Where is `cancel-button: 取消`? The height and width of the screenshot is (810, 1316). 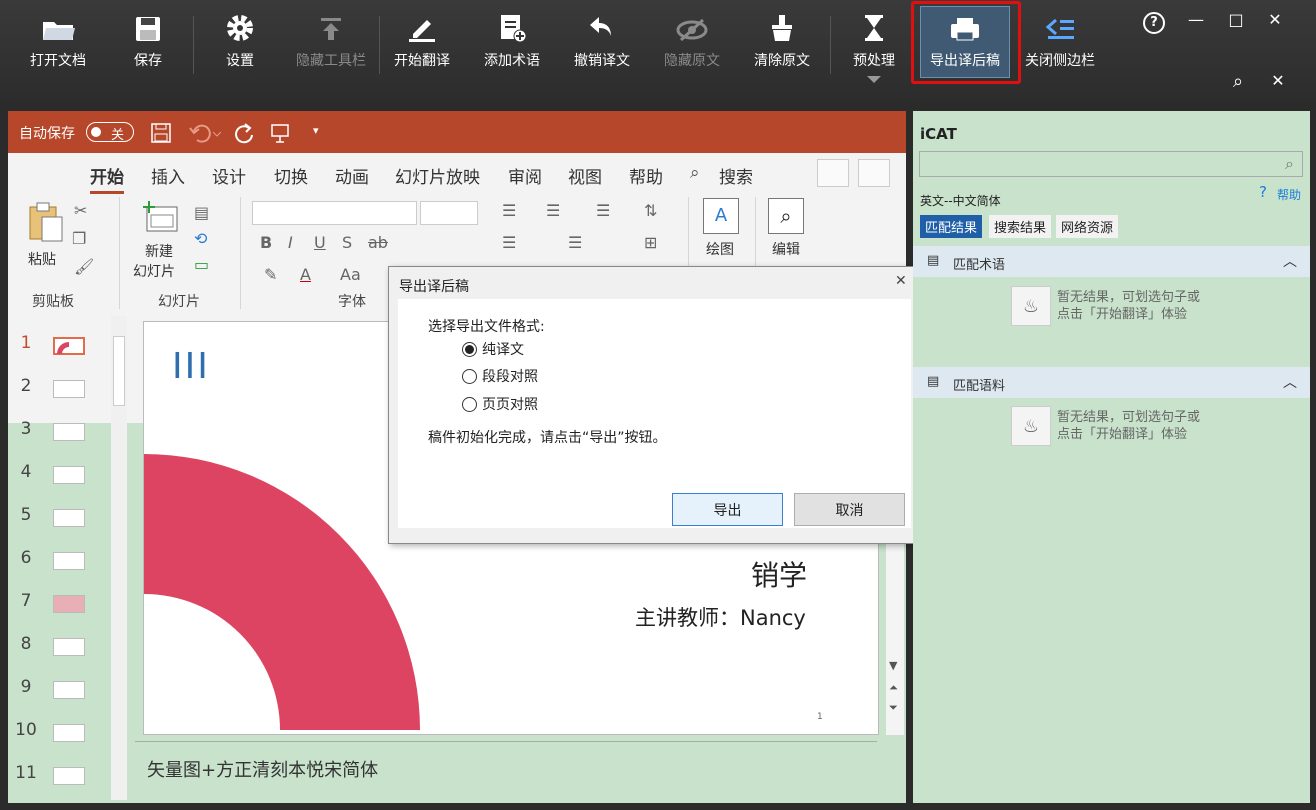 cancel-button: 取消 is located at coordinates (849, 509).